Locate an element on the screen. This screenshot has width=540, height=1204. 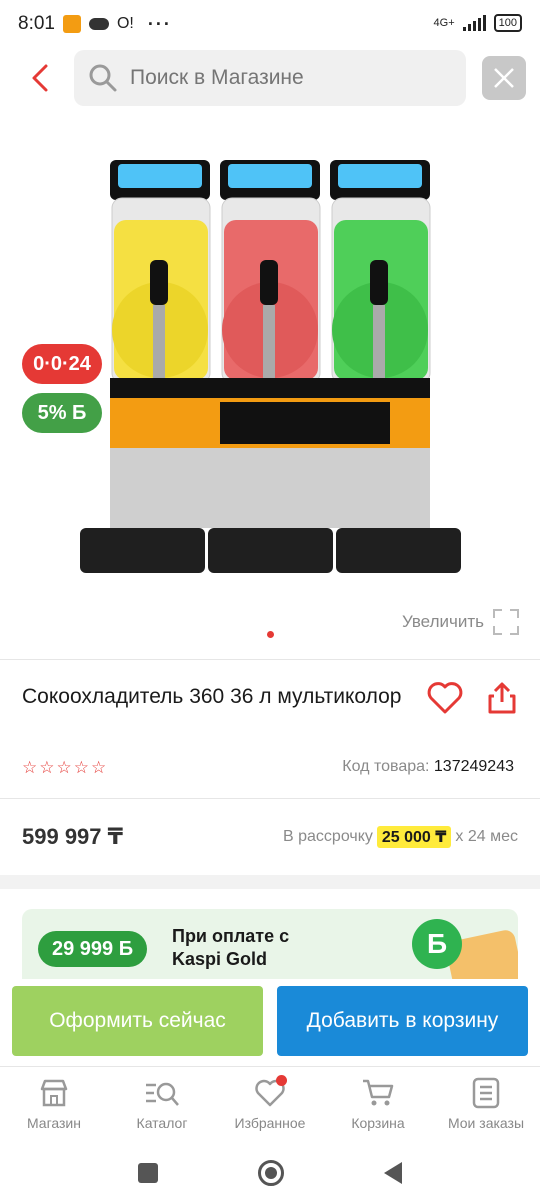
orders-icon is located at coordinates (486, 1093).